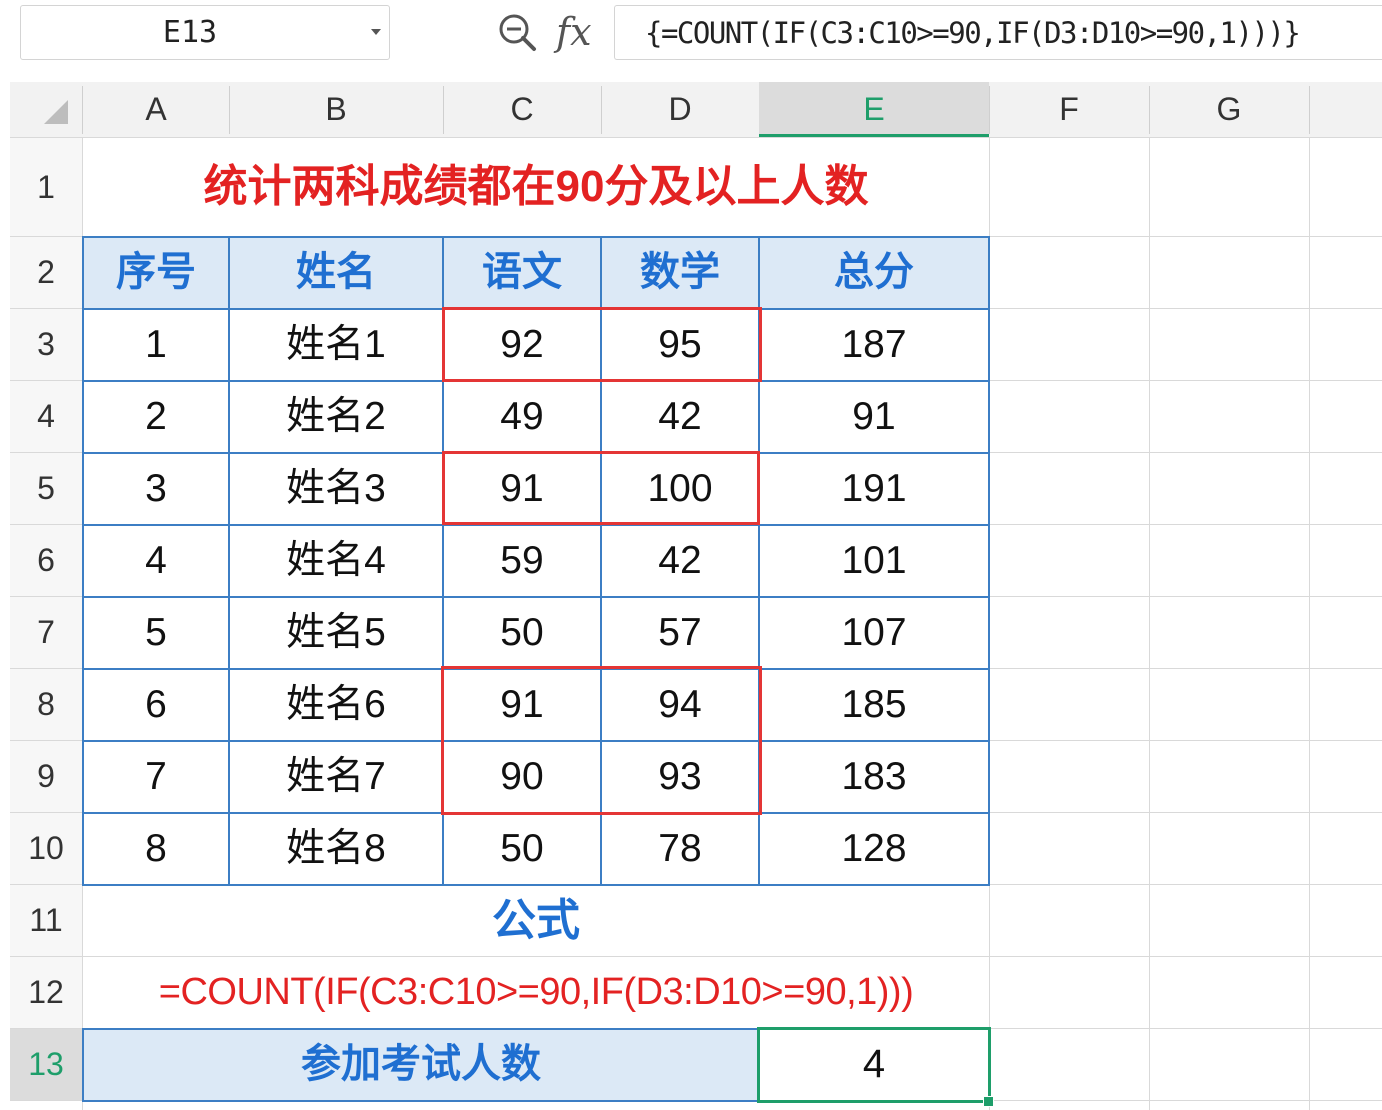 Image resolution: width=1382 pixels, height=1110 pixels. I want to click on cell-name: 姓名6, so click(336, 704).